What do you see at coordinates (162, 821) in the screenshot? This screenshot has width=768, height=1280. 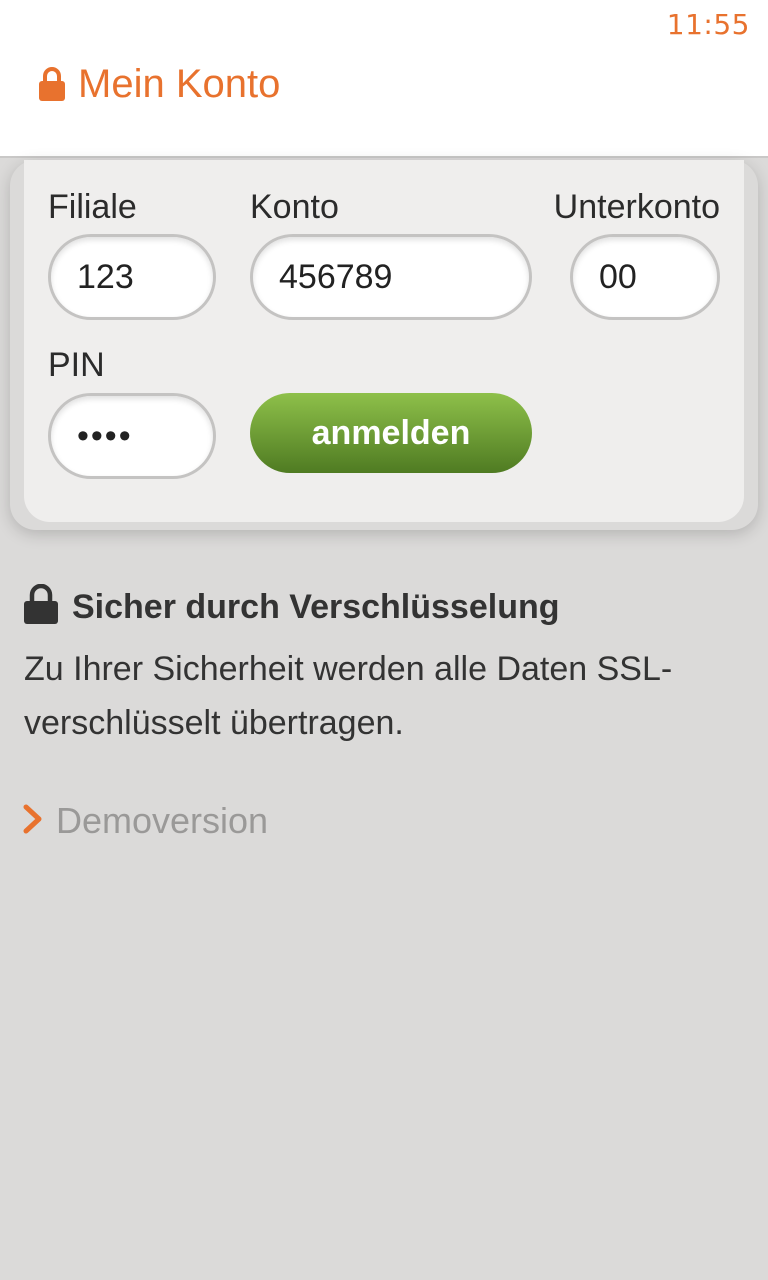 I see `demo-link: Demoversion` at bounding box center [162, 821].